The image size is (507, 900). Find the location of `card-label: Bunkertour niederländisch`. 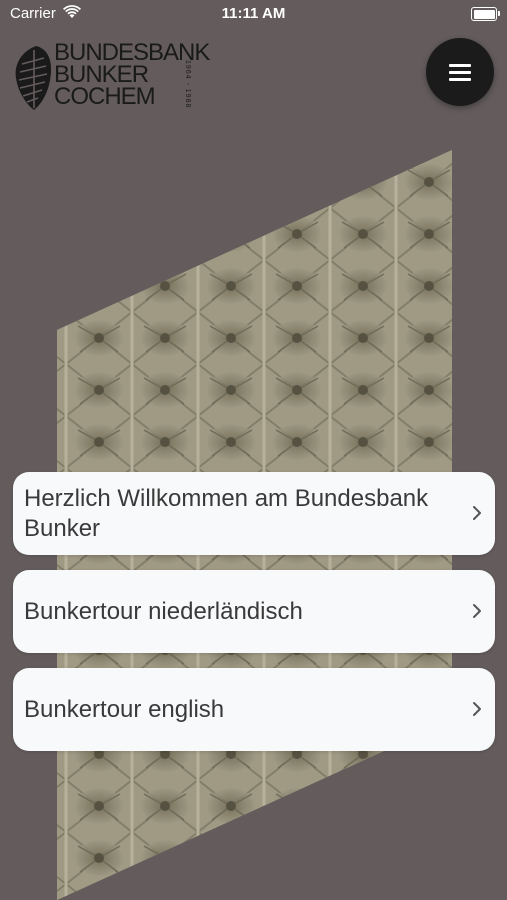

card-label: Bunkertour niederländisch is located at coordinates (163, 611).